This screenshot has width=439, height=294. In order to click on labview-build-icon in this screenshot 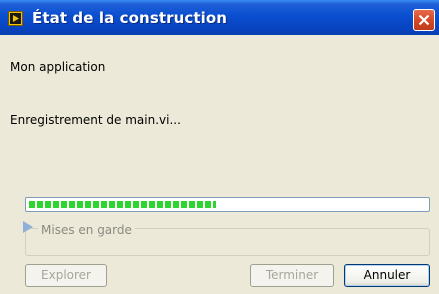, I will do `click(15, 18)`.